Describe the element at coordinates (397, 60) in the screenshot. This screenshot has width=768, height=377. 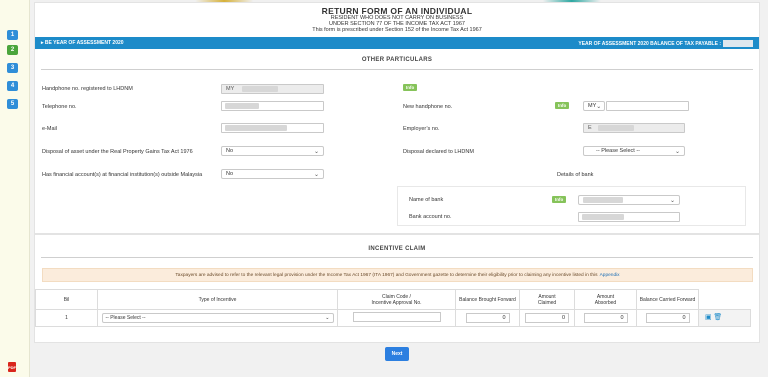
I see `other-particulars-title: OTHER PARTICULARS` at that location.